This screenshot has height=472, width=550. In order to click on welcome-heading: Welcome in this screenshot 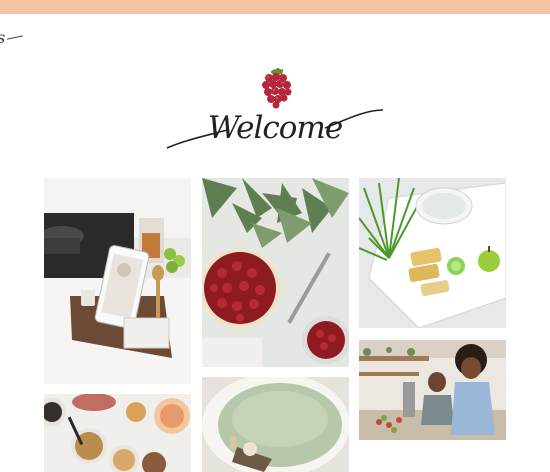, I will do `click(275, 113)`.